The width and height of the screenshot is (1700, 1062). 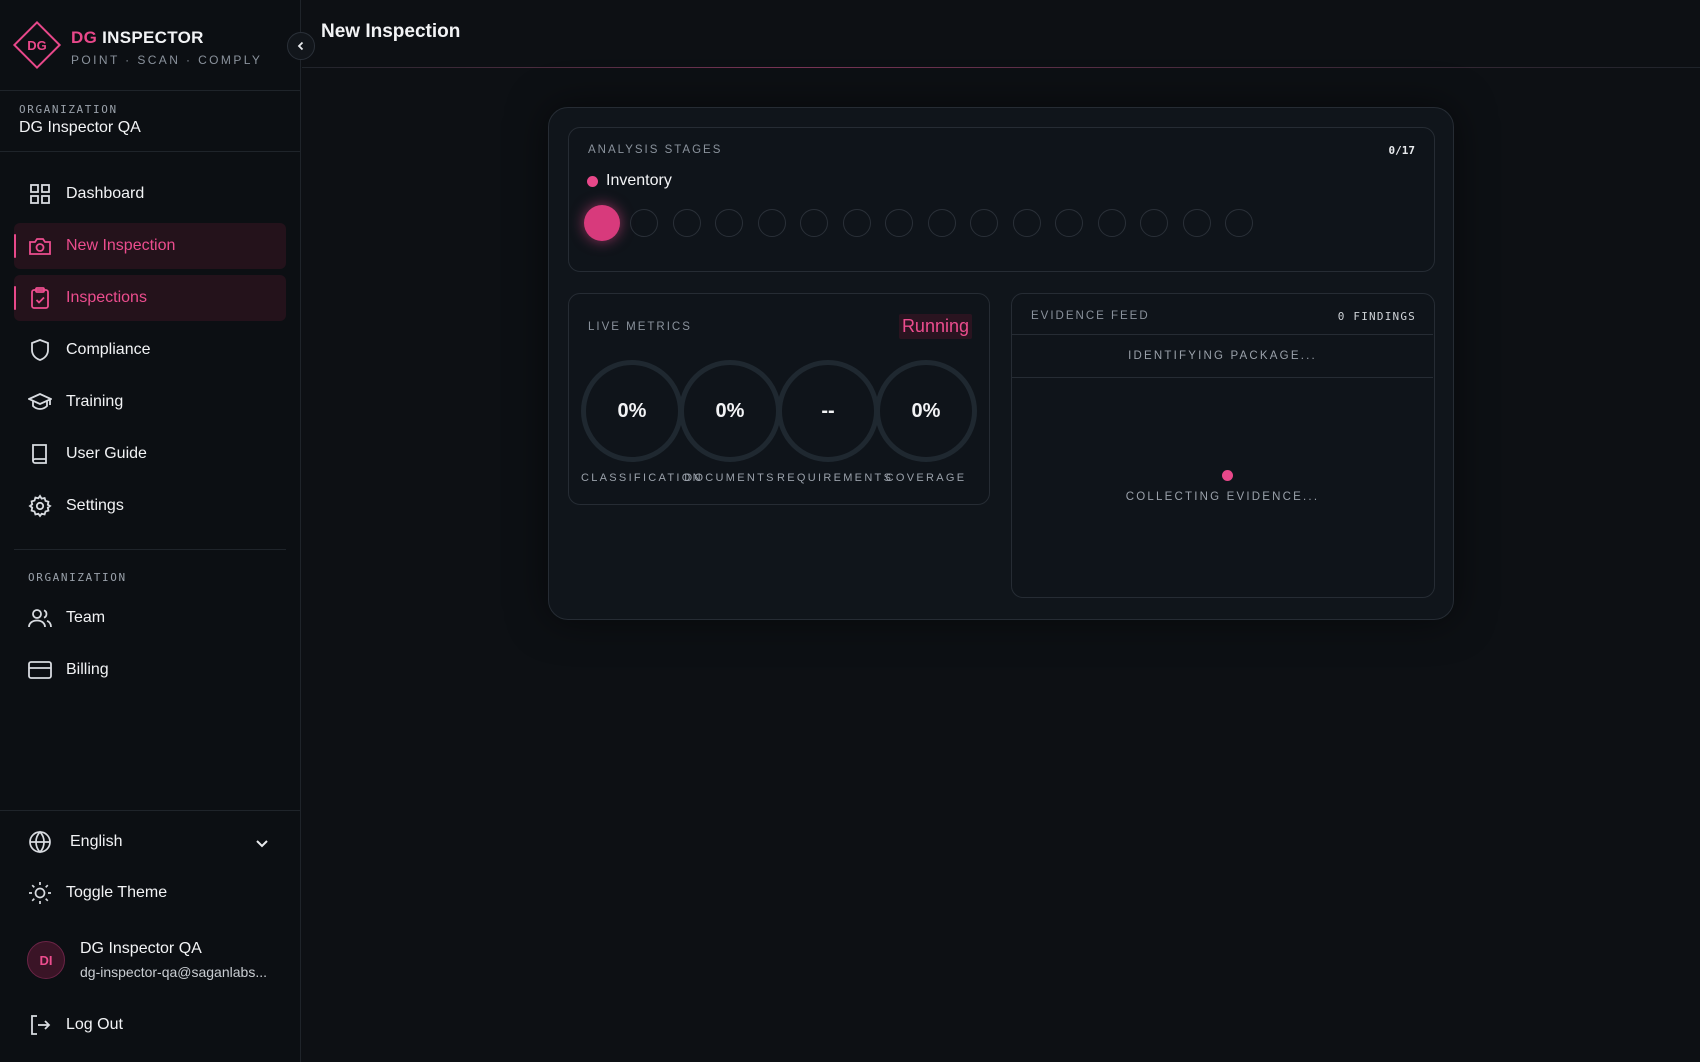 I want to click on logout-label: Log Out, so click(x=94, y=1024).